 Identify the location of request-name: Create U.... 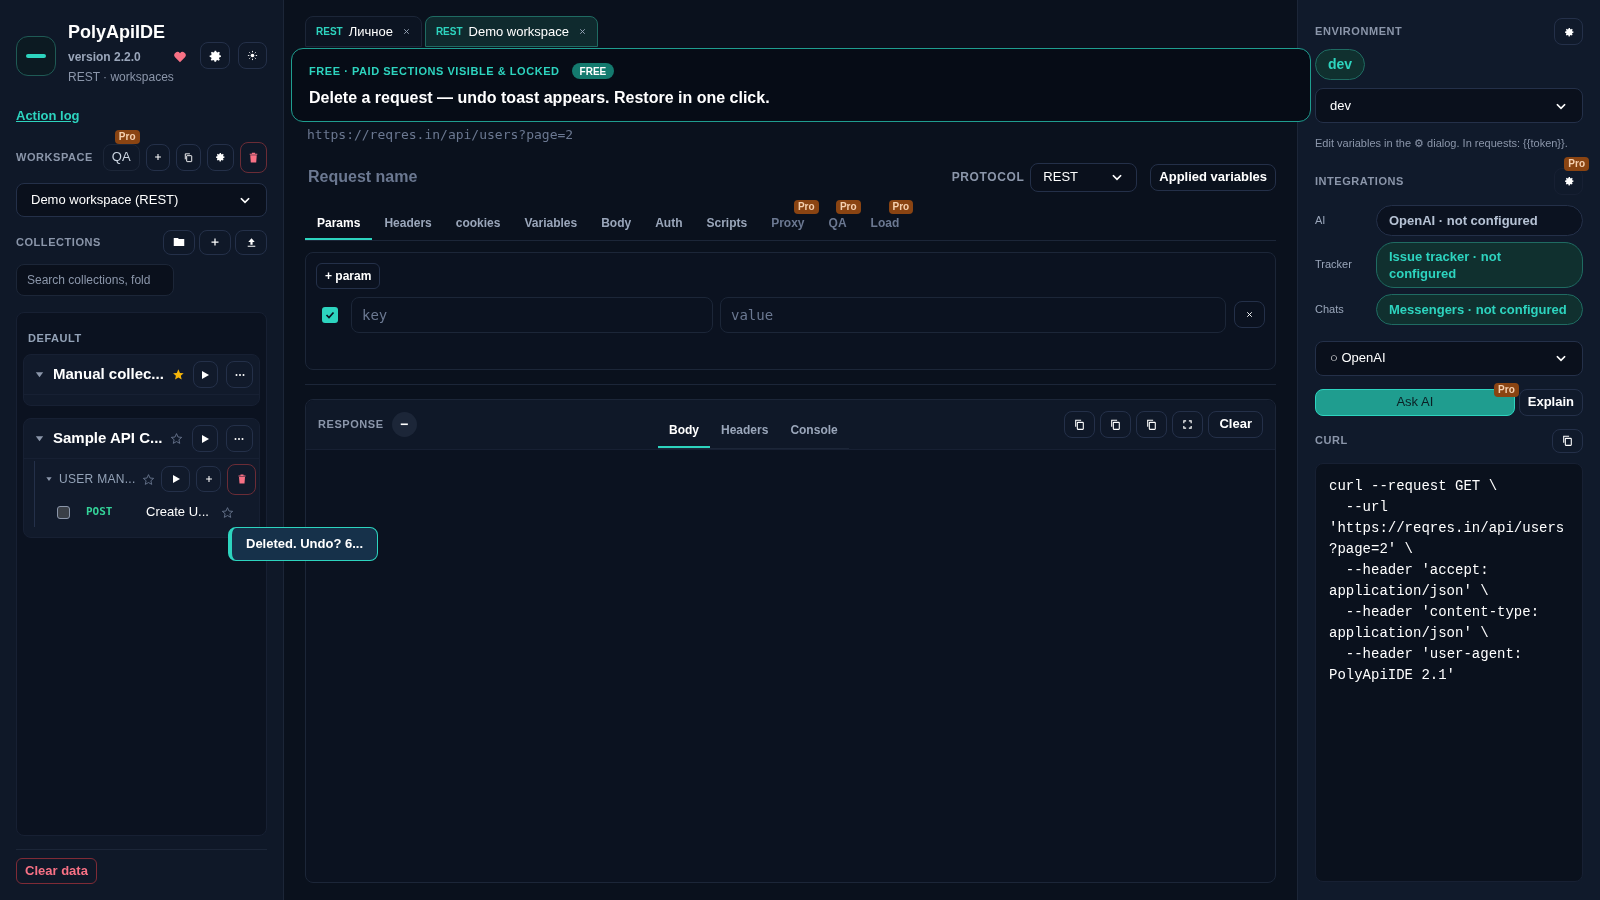
(177, 512).